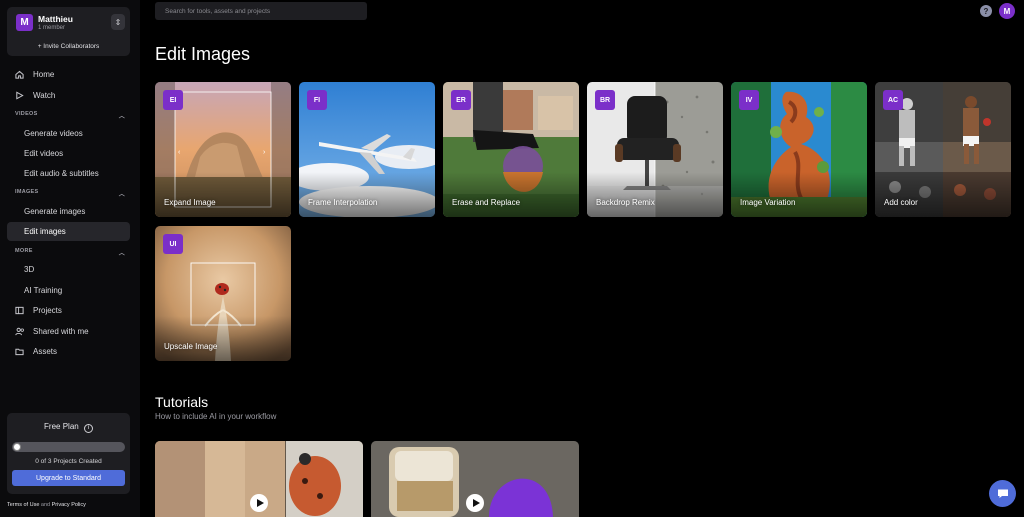 The height and width of the screenshot is (517, 1024). What do you see at coordinates (21, 351) in the screenshot?
I see `folder-icon` at bounding box center [21, 351].